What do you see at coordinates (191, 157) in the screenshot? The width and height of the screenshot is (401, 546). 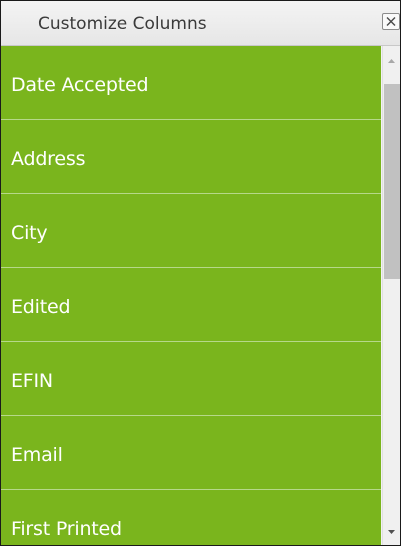 I see `column-item-address: Address` at bounding box center [191, 157].